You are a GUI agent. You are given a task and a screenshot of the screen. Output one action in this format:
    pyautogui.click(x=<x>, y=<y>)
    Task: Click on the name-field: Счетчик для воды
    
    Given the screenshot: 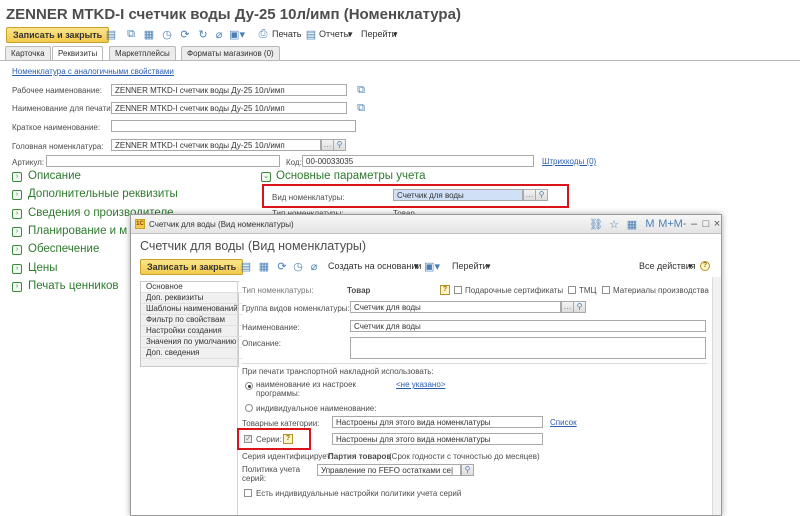 What is the action you would take?
    pyautogui.click(x=528, y=326)
    